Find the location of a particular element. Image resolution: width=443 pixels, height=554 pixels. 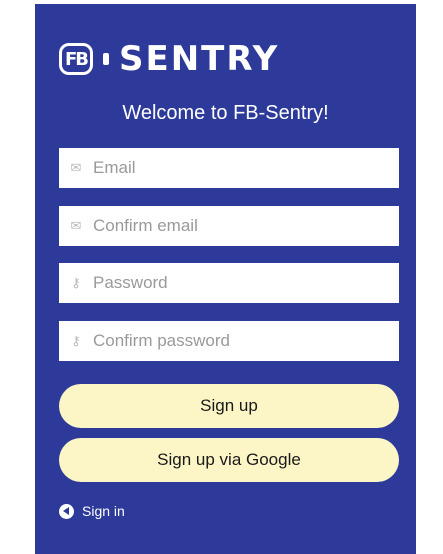

signin-link-label: Sign in is located at coordinates (103, 511).